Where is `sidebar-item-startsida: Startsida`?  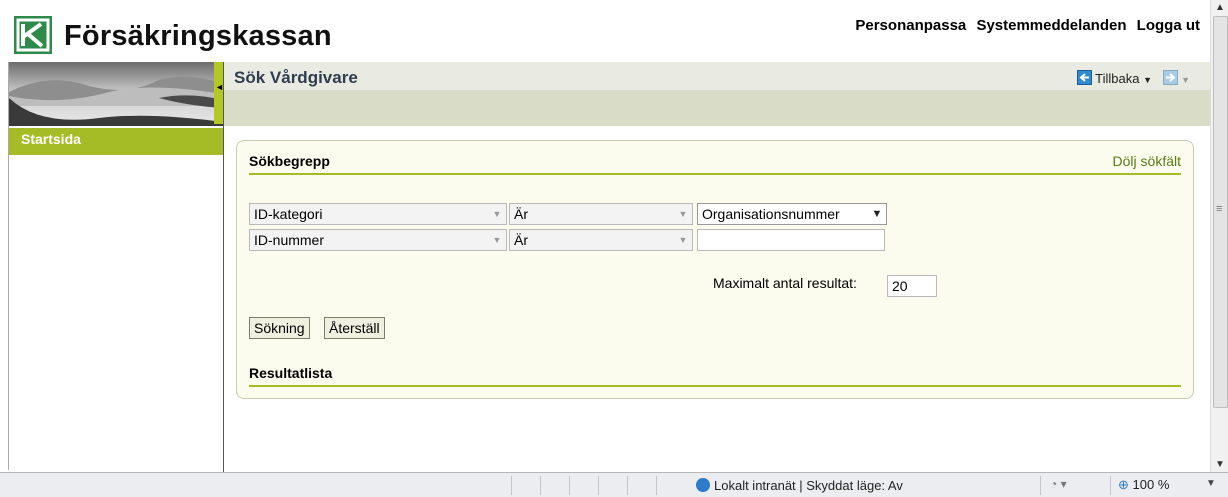
sidebar-item-startsida: Startsida is located at coordinates (116, 141).